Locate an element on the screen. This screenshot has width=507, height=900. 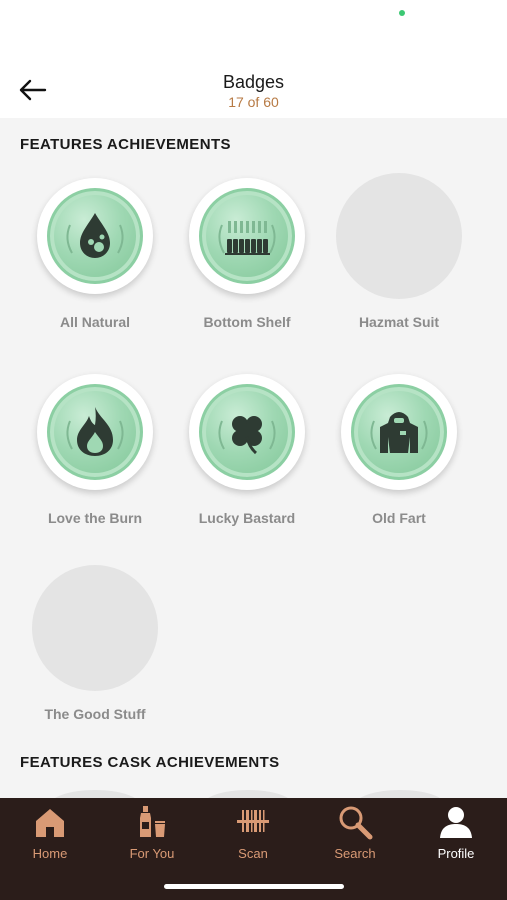
badge-label: Bottom Shelf is located at coordinates (247, 322).